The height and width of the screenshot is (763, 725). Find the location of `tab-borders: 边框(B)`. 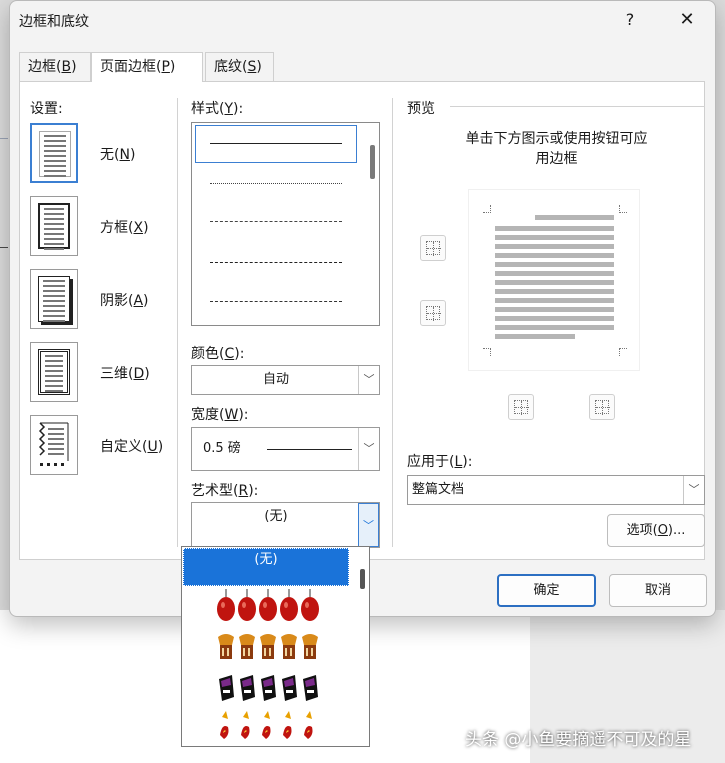

tab-borders: 边框(B) is located at coordinates (55, 66).